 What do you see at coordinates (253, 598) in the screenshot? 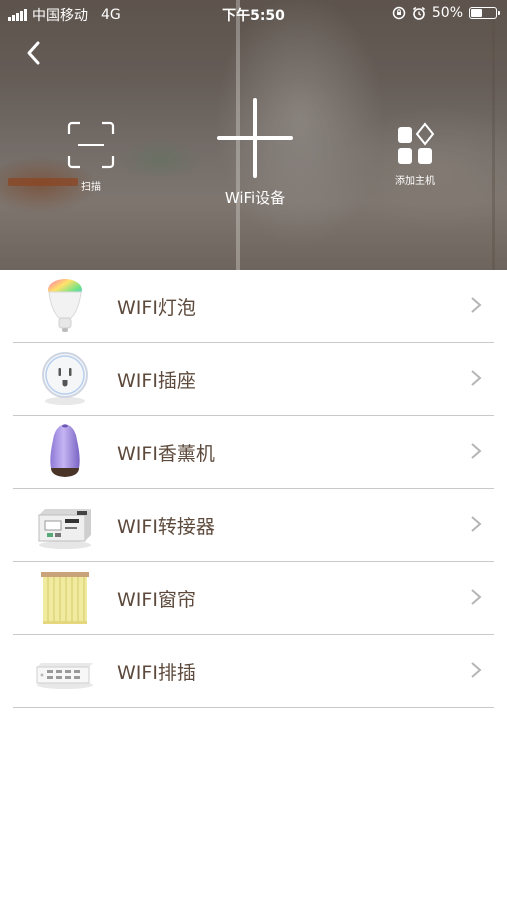
I see `list-item-wifi-curtain: WIFI窗帘` at bounding box center [253, 598].